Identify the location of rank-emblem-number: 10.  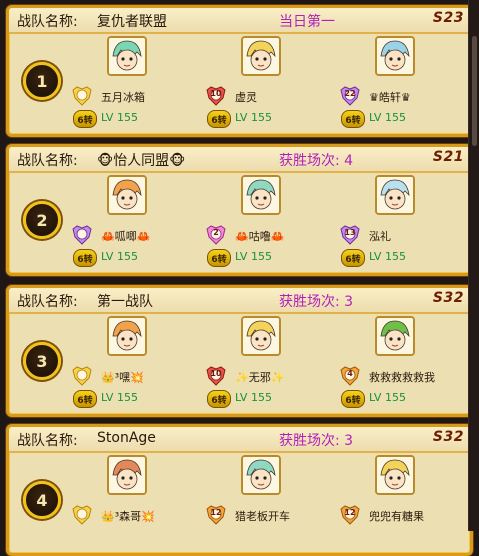
(216, 93).